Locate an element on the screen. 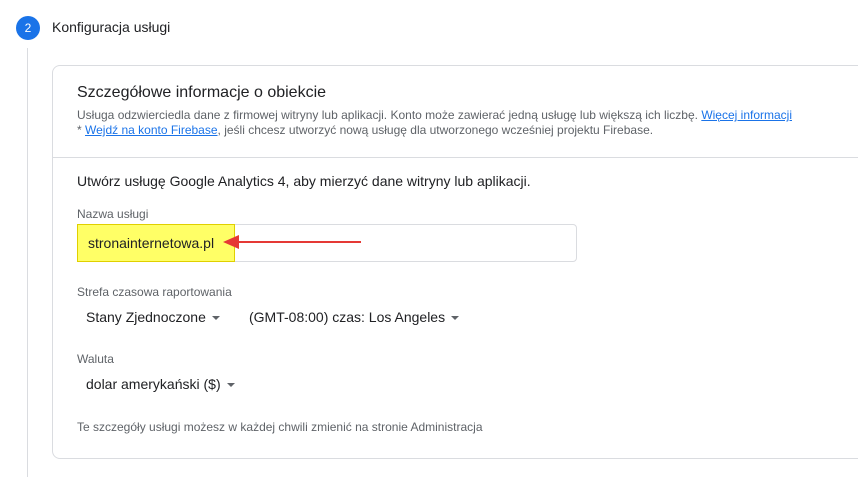  timezone-caret-icon is located at coordinates (455, 318).